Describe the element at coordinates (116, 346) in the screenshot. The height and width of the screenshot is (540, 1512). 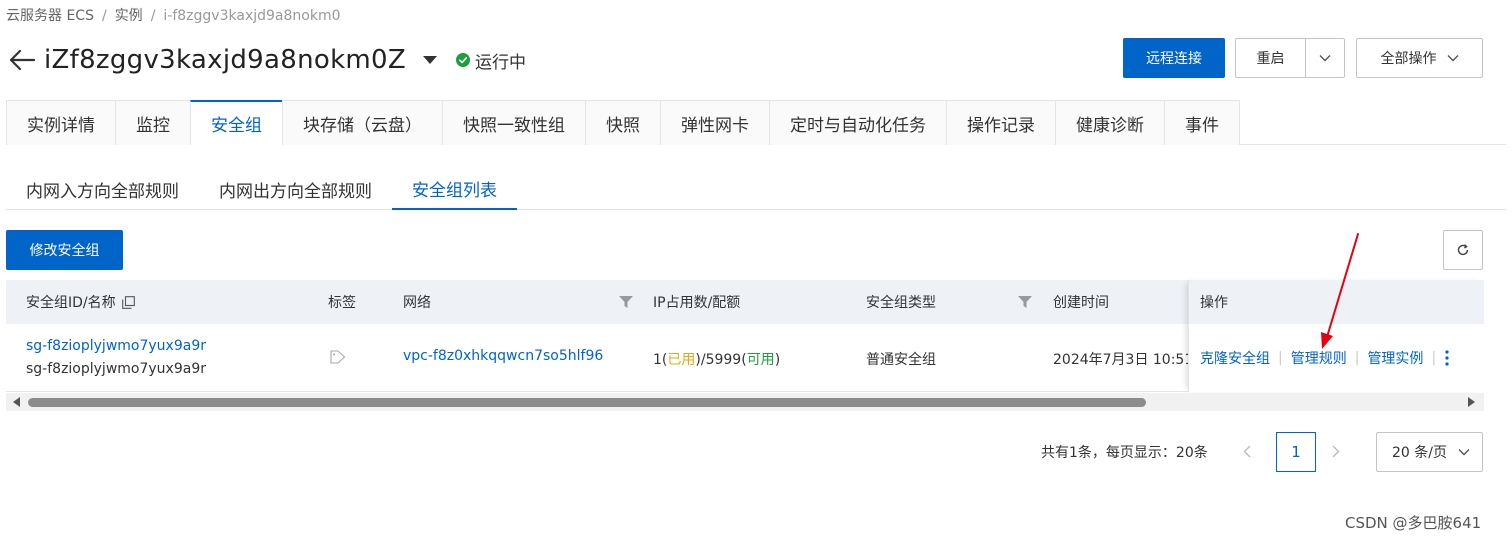
I see `security-group-id-link: sg-f8zioplyjwmo7yux9a9r` at that location.